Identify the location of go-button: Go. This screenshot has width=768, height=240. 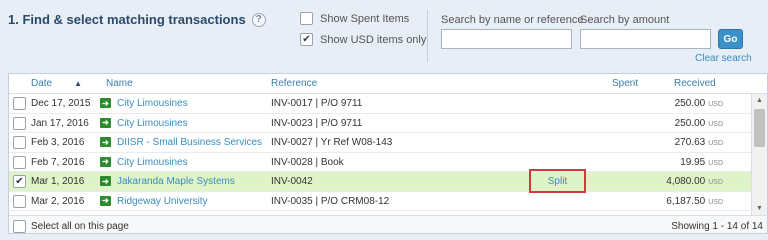
(730, 39).